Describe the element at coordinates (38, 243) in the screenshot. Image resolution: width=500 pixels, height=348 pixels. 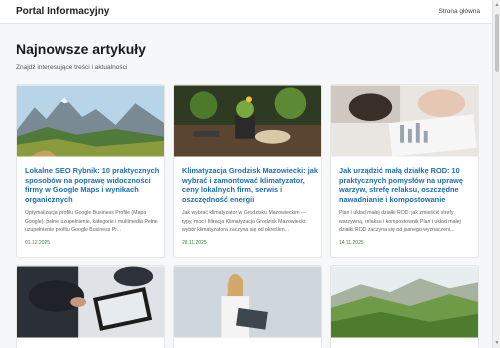
I see `article-date: 01.12.2025` at that location.